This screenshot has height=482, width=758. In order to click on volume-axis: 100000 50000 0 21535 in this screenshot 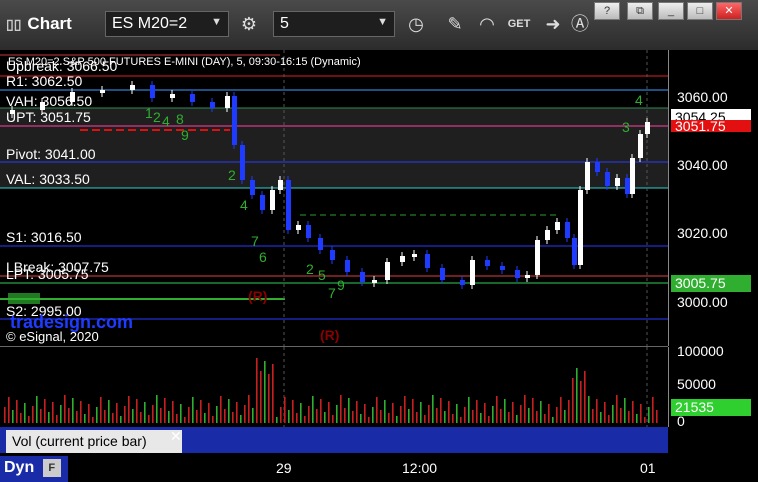, I will do `click(713, 386)`.